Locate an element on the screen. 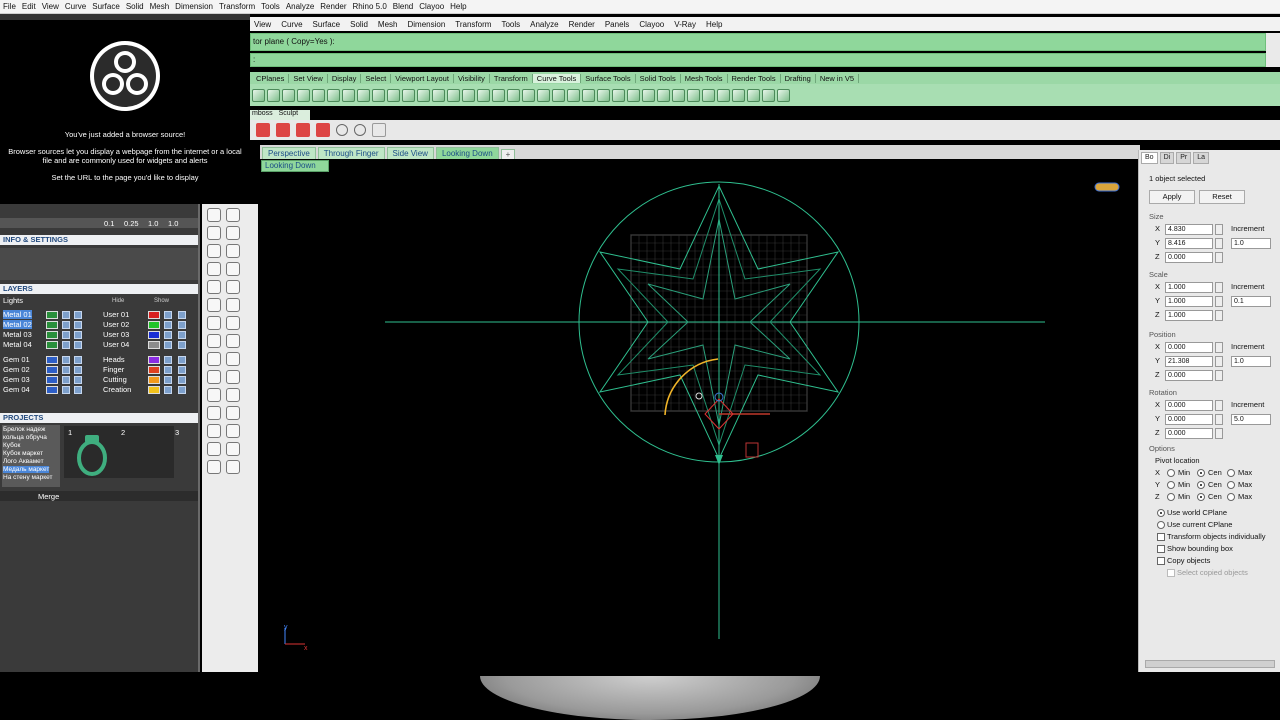 This screenshot has width=1280, height=720. transform-value-field: 0.000 is located at coordinates (1189, 419).